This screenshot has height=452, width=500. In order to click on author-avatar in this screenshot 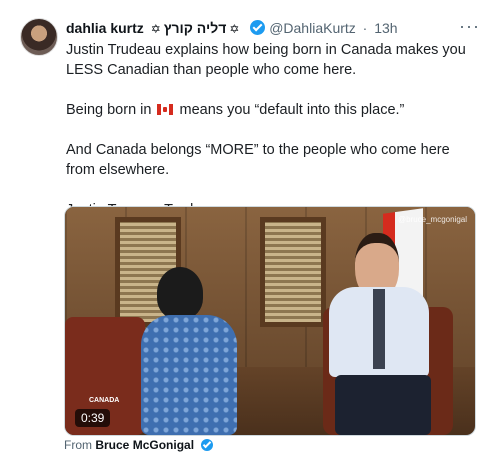, I will do `click(39, 37)`.